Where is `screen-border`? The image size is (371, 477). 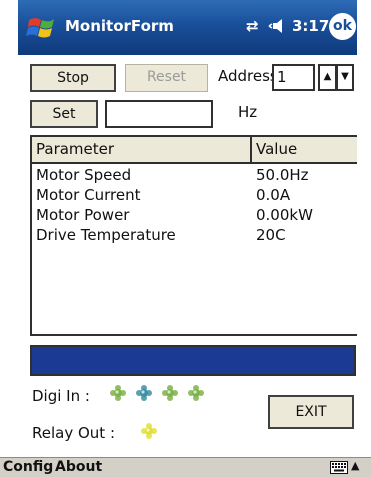
screen-border is located at coordinates (364, 238).